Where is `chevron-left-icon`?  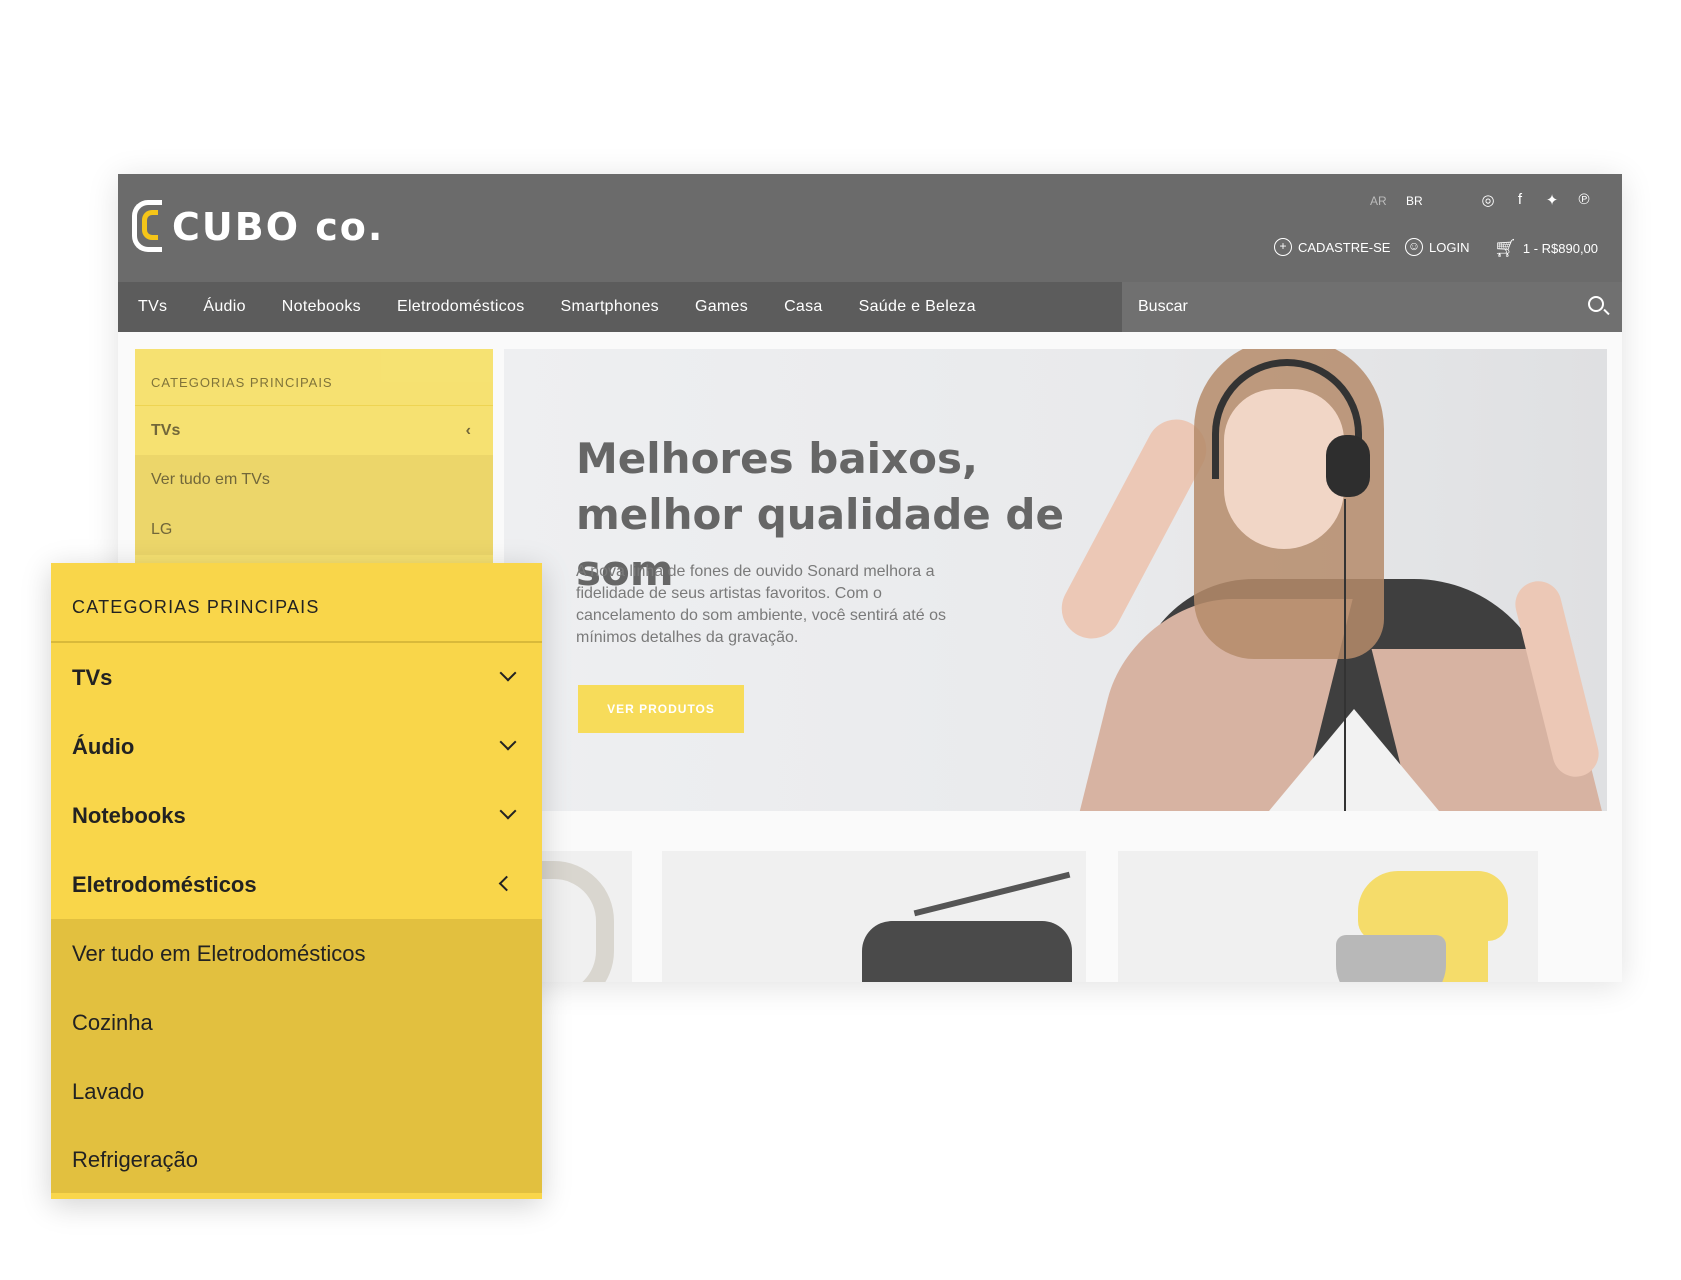
chevron-left-icon is located at coordinates (506, 883).